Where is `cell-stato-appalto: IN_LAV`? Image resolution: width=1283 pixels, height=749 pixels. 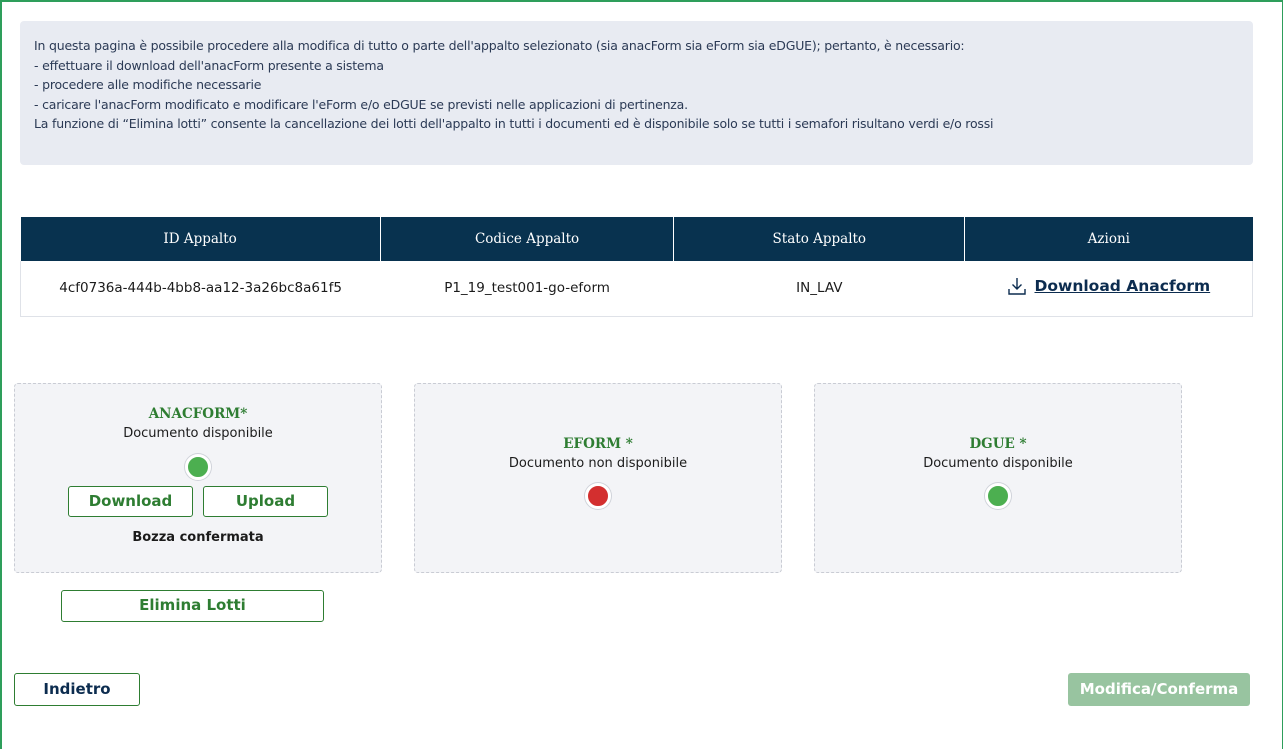
cell-stato-appalto: IN_LAV is located at coordinates (819, 289).